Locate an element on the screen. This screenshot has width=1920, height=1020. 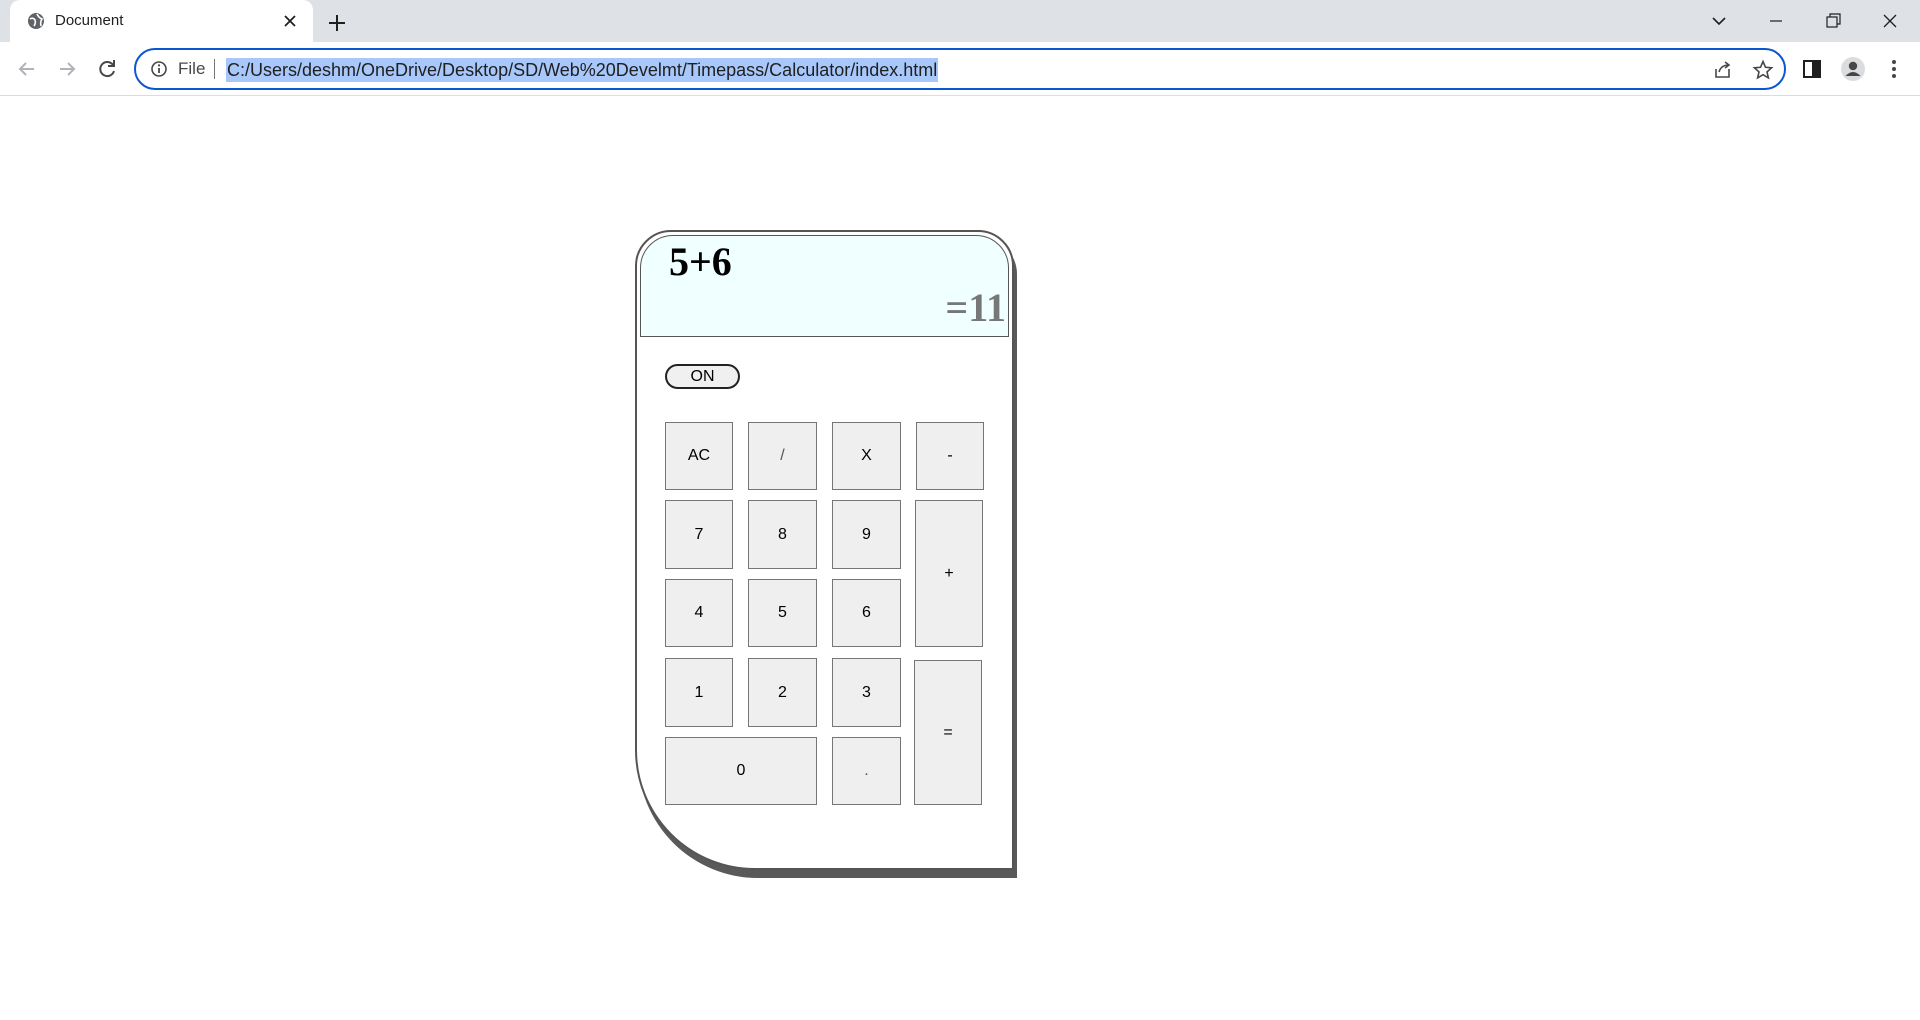
digit-1-button: 1 is located at coordinates (699, 692).